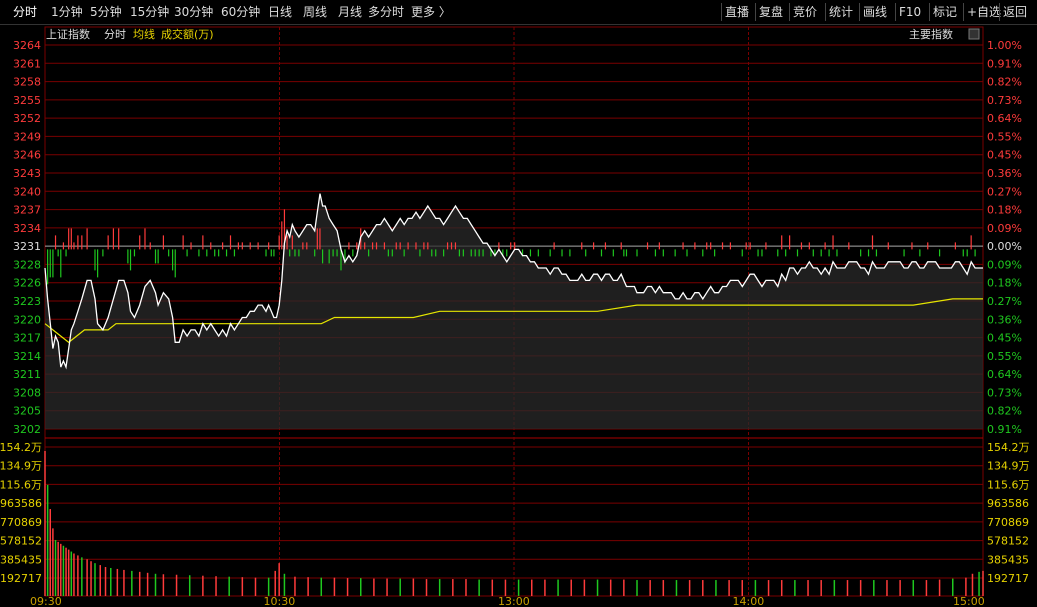 The height and width of the screenshot is (607, 1037). I want to click on volume-tick-label: 134.9万, so click(21, 466).